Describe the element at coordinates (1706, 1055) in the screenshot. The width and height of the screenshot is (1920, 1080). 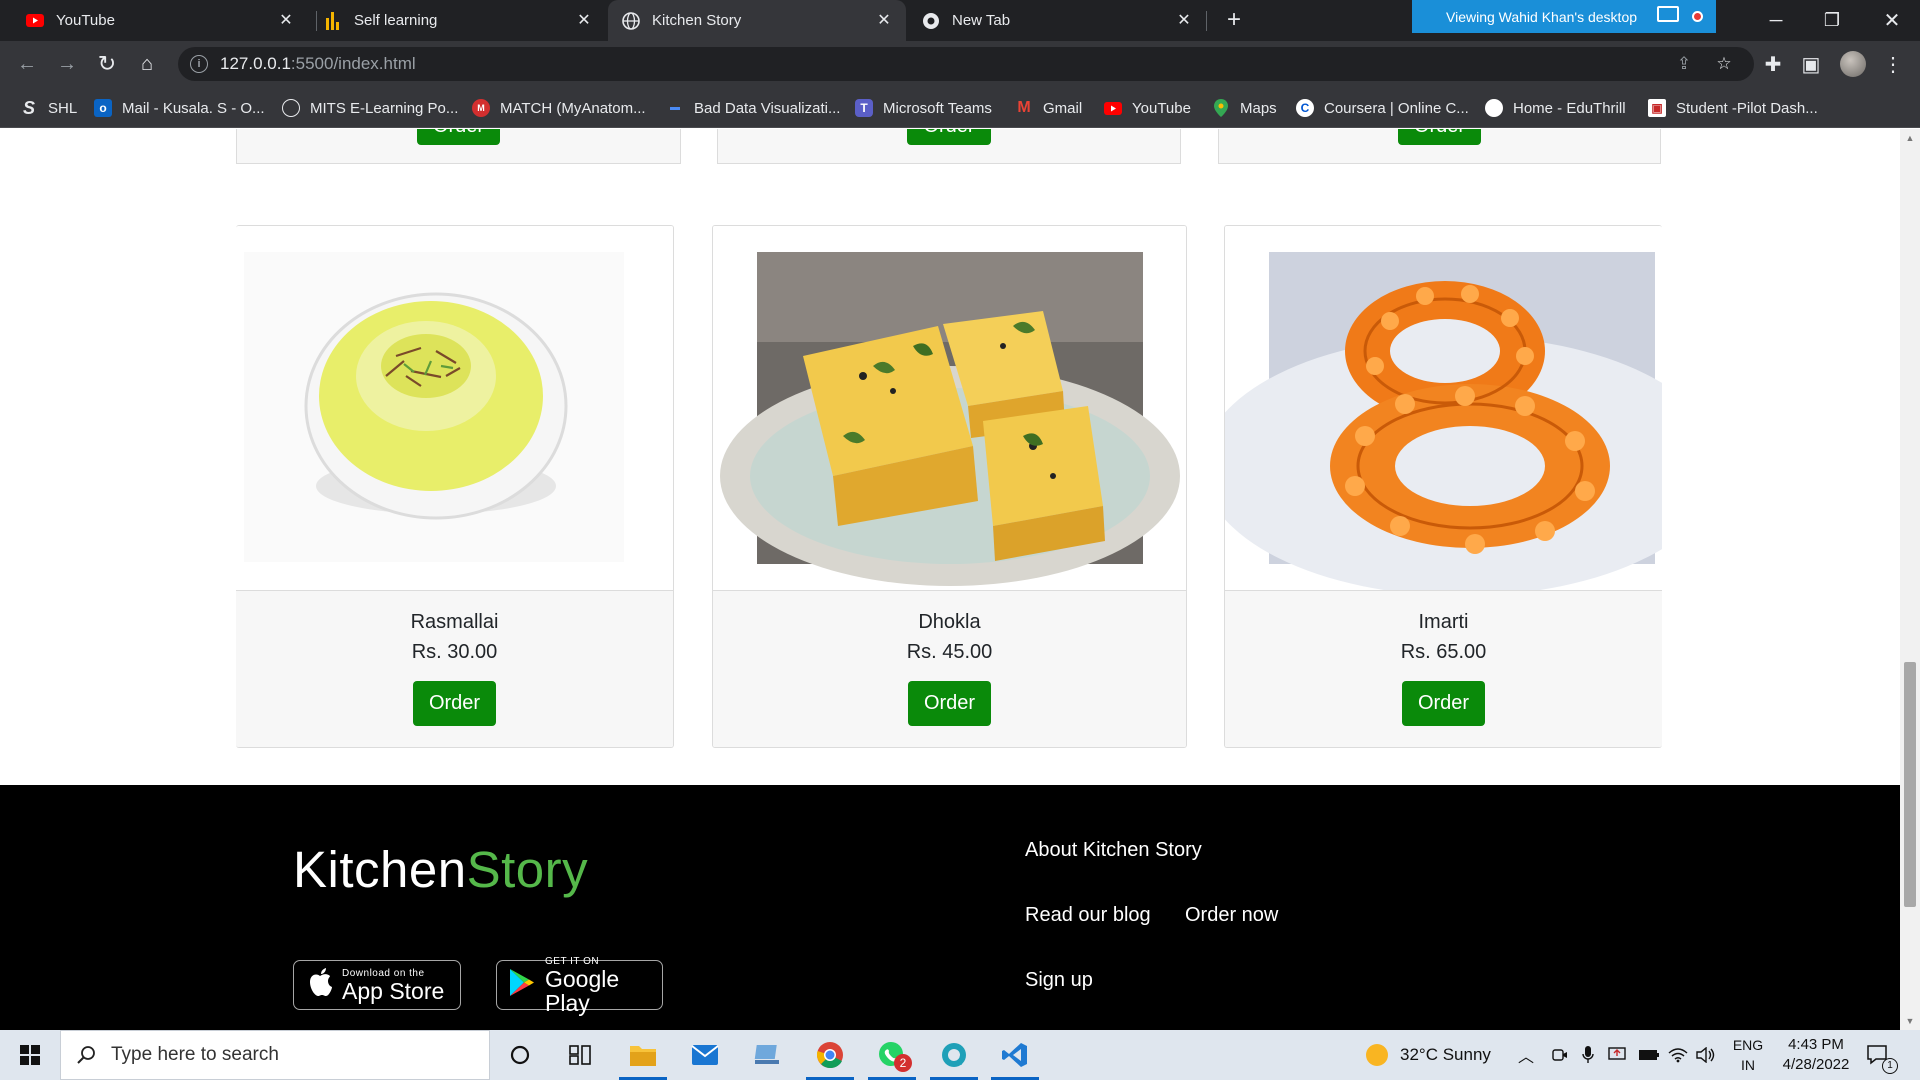
I see `volume-icon` at that location.